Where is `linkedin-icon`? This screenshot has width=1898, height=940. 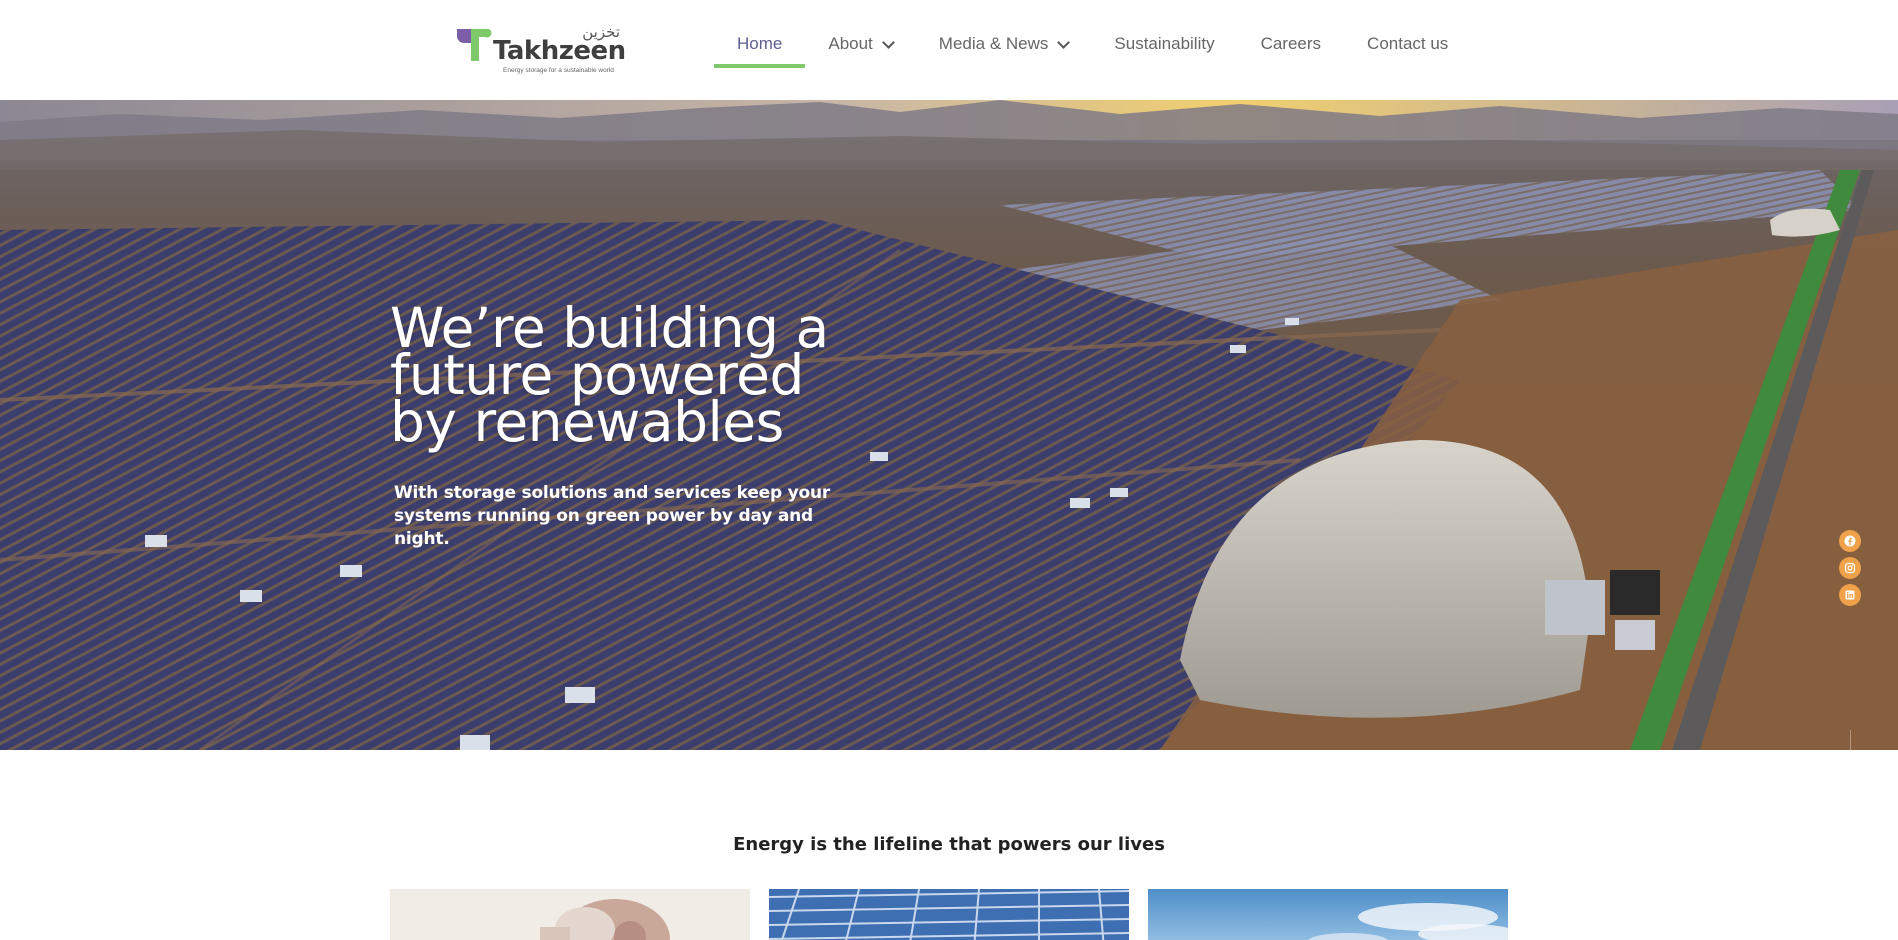 linkedin-icon is located at coordinates (1850, 595).